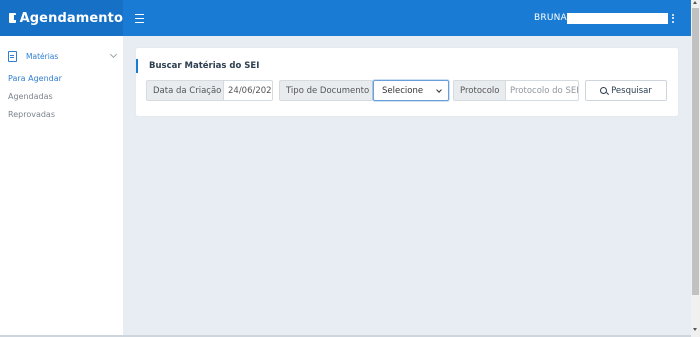  What do you see at coordinates (617, 18) in the screenshot?
I see `redacted-user-info` at bounding box center [617, 18].